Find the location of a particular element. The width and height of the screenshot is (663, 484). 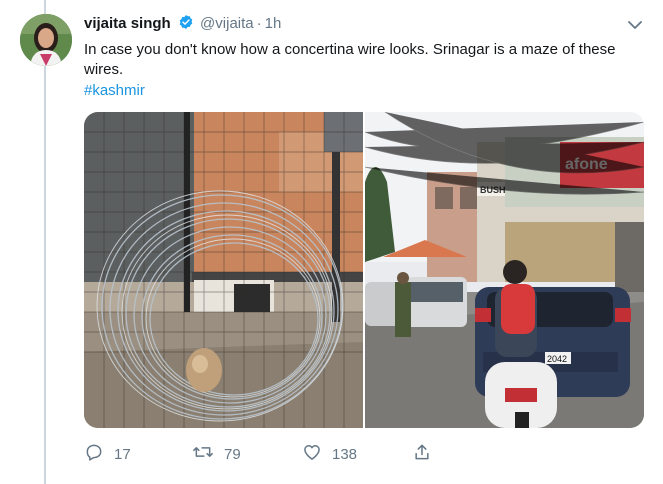

hashtag-link: #kashmir is located at coordinates (114, 90).